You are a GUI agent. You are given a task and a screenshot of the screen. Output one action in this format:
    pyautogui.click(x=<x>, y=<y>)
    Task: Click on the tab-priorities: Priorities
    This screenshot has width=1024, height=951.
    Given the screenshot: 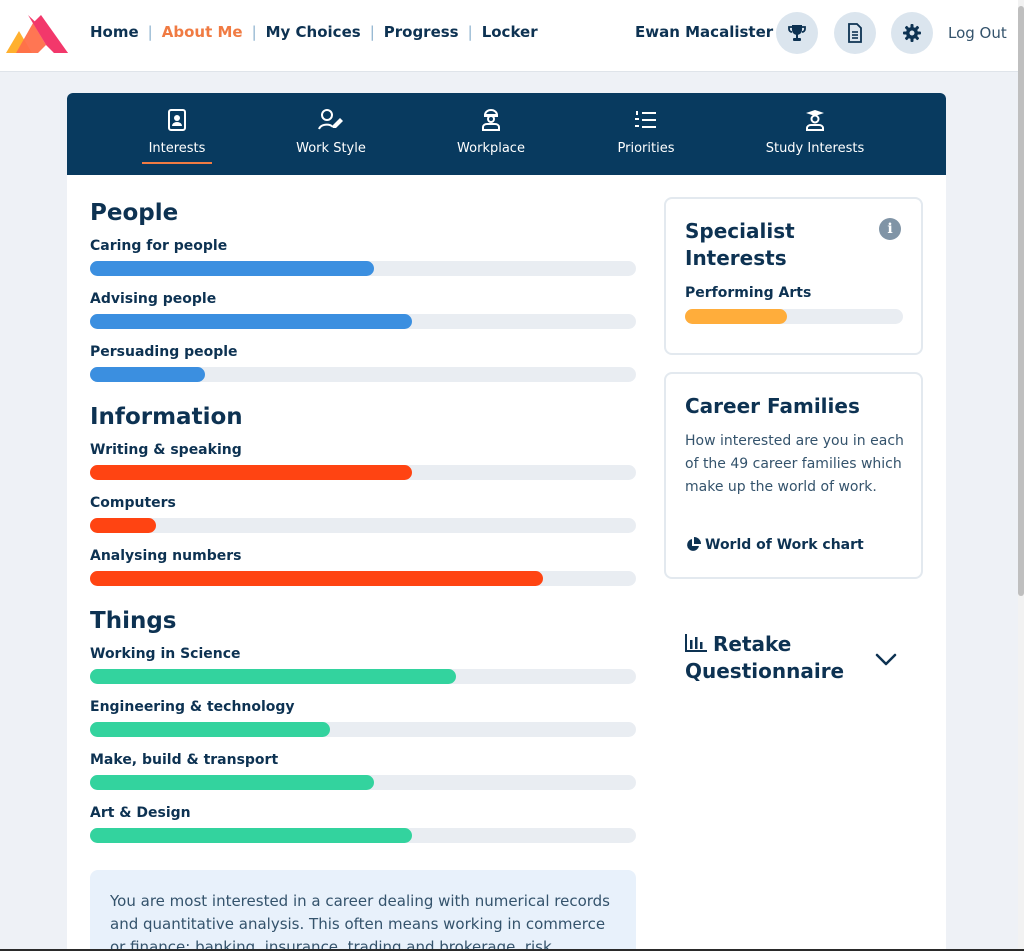 What is the action you would take?
    pyautogui.click(x=646, y=134)
    